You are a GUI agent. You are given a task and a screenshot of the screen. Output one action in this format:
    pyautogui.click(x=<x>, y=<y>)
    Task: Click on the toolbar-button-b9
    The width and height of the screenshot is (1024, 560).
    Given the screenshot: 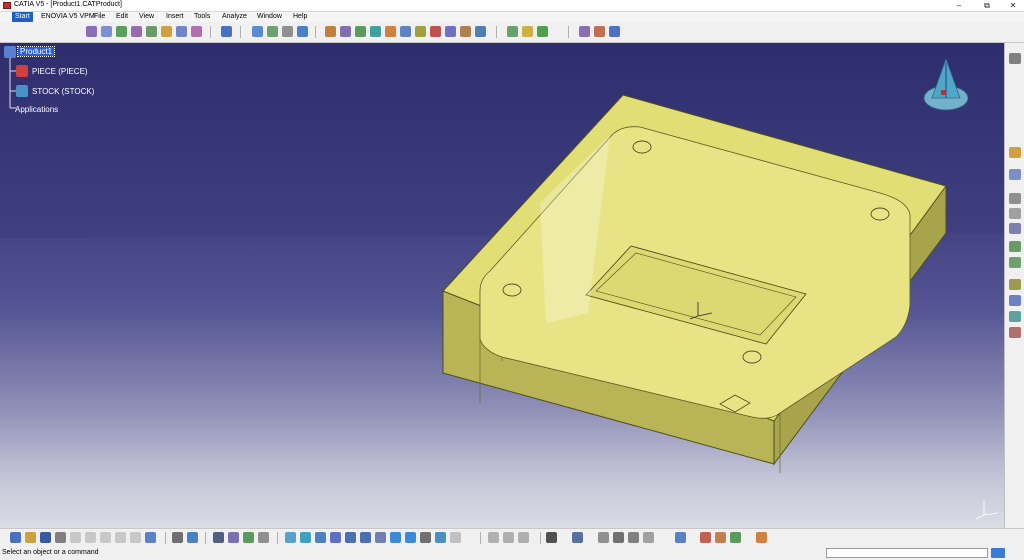 What is the action you would take?
    pyautogui.click(x=551, y=537)
    